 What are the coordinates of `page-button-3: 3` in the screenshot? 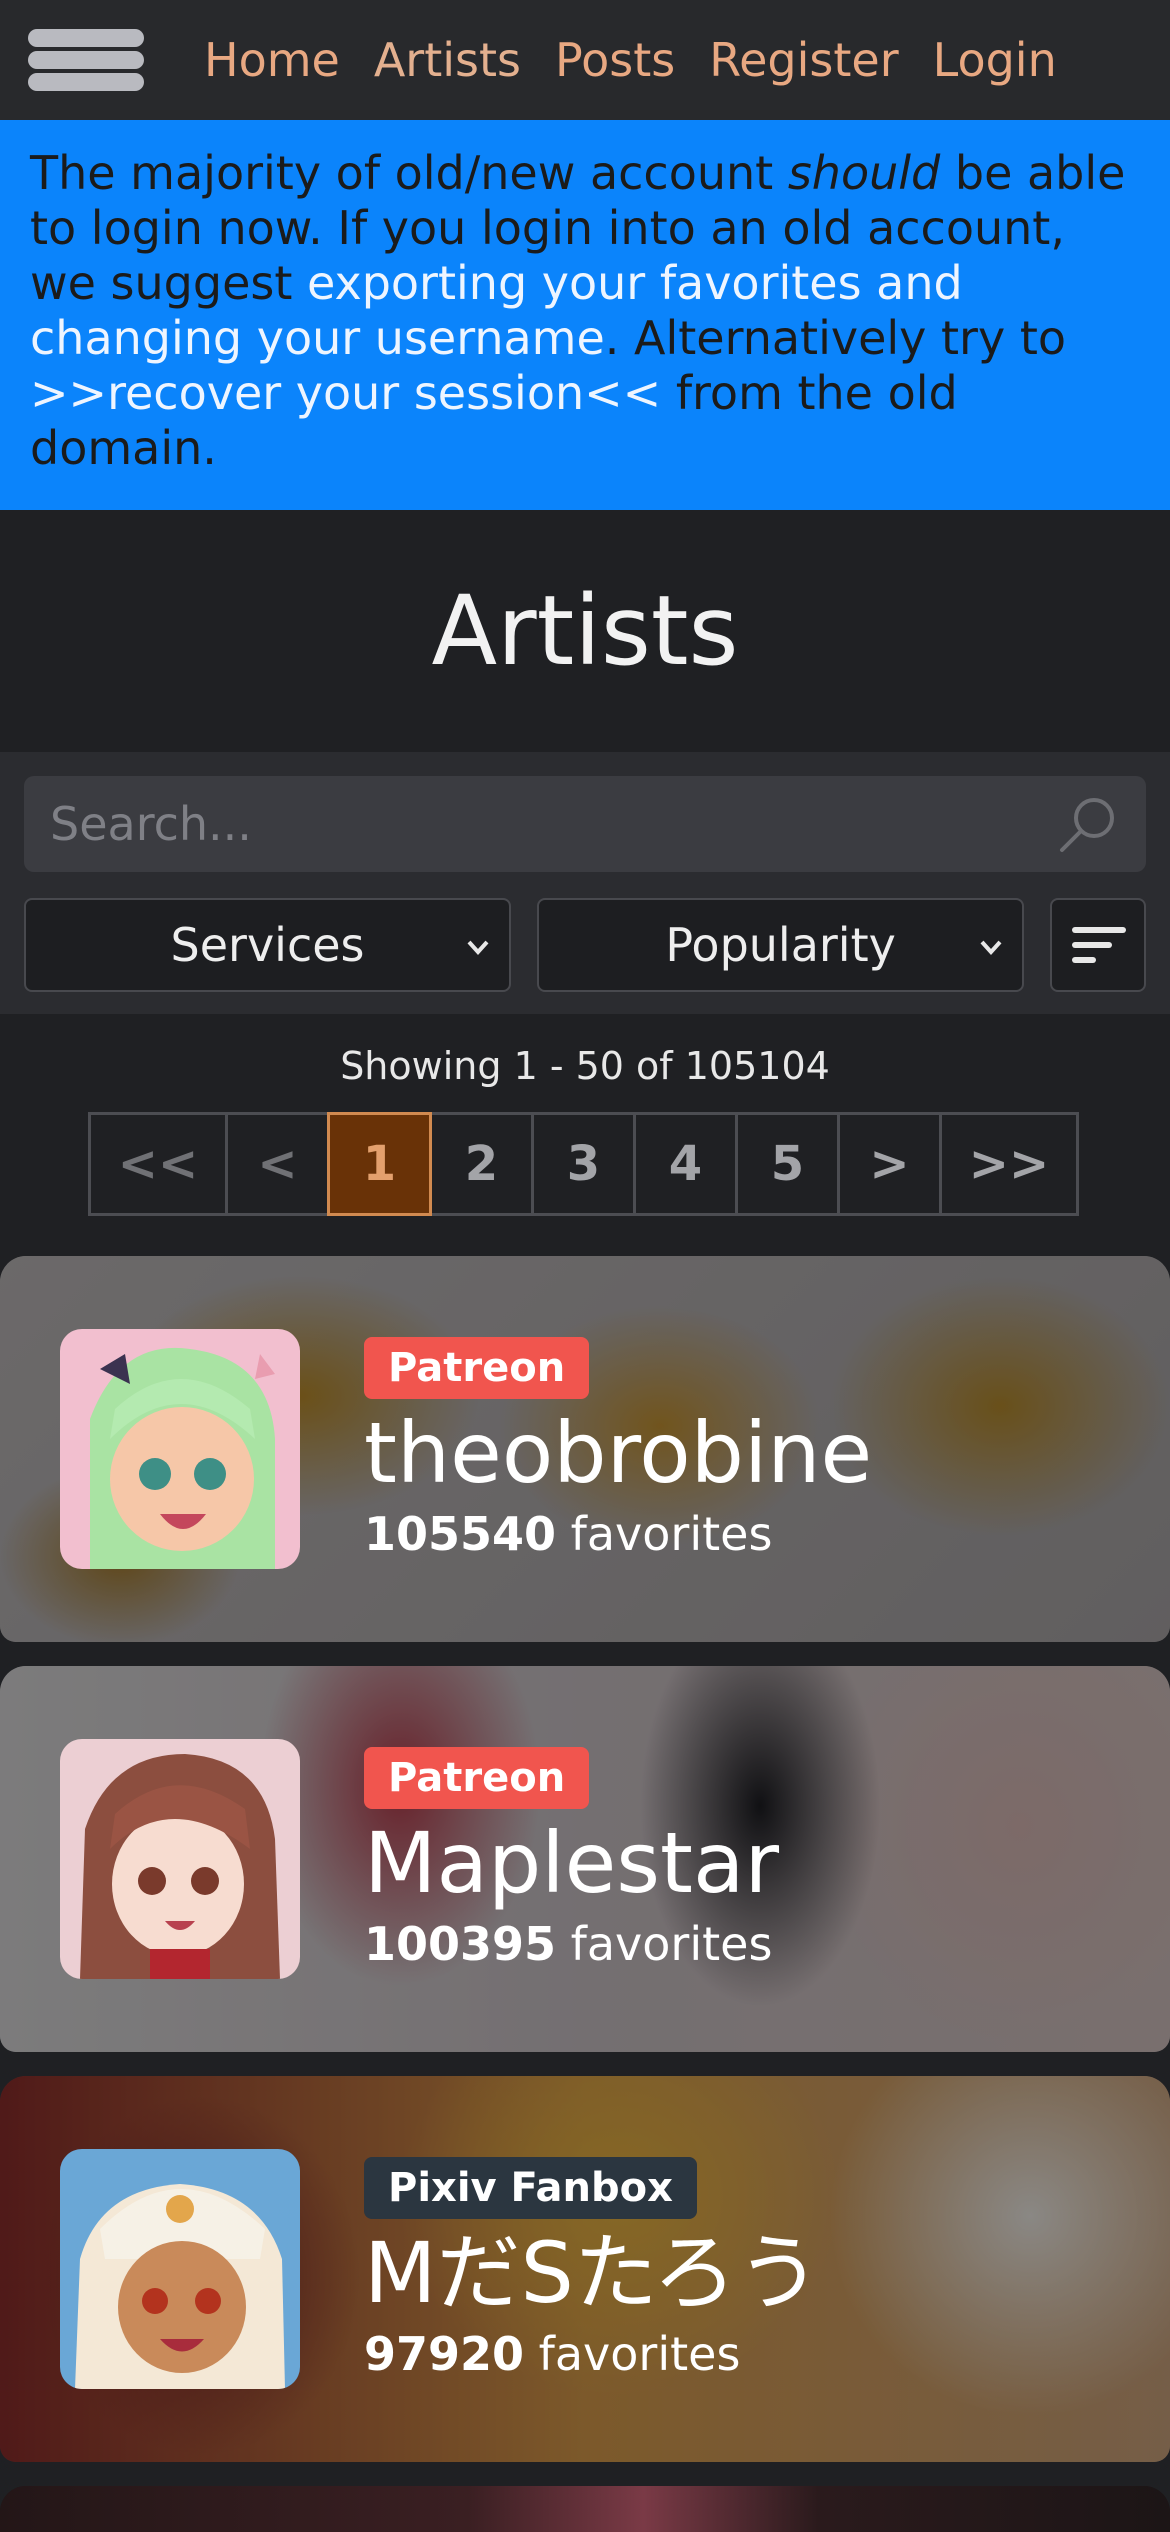 It's located at (583, 1164).